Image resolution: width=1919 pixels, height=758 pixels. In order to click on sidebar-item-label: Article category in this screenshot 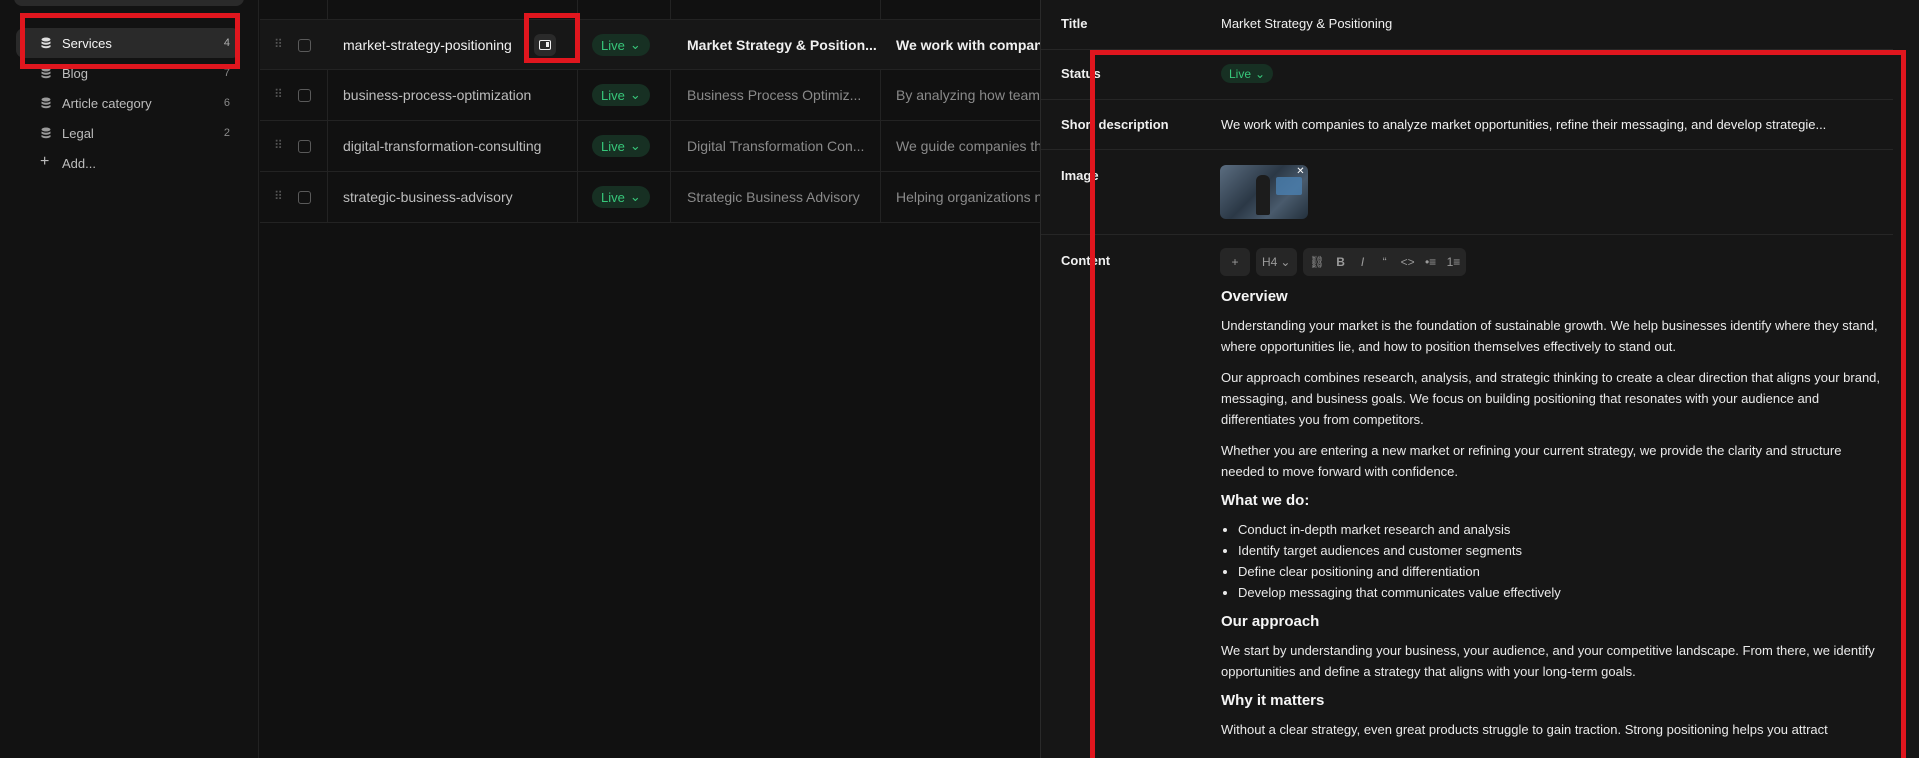, I will do `click(107, 103)`.